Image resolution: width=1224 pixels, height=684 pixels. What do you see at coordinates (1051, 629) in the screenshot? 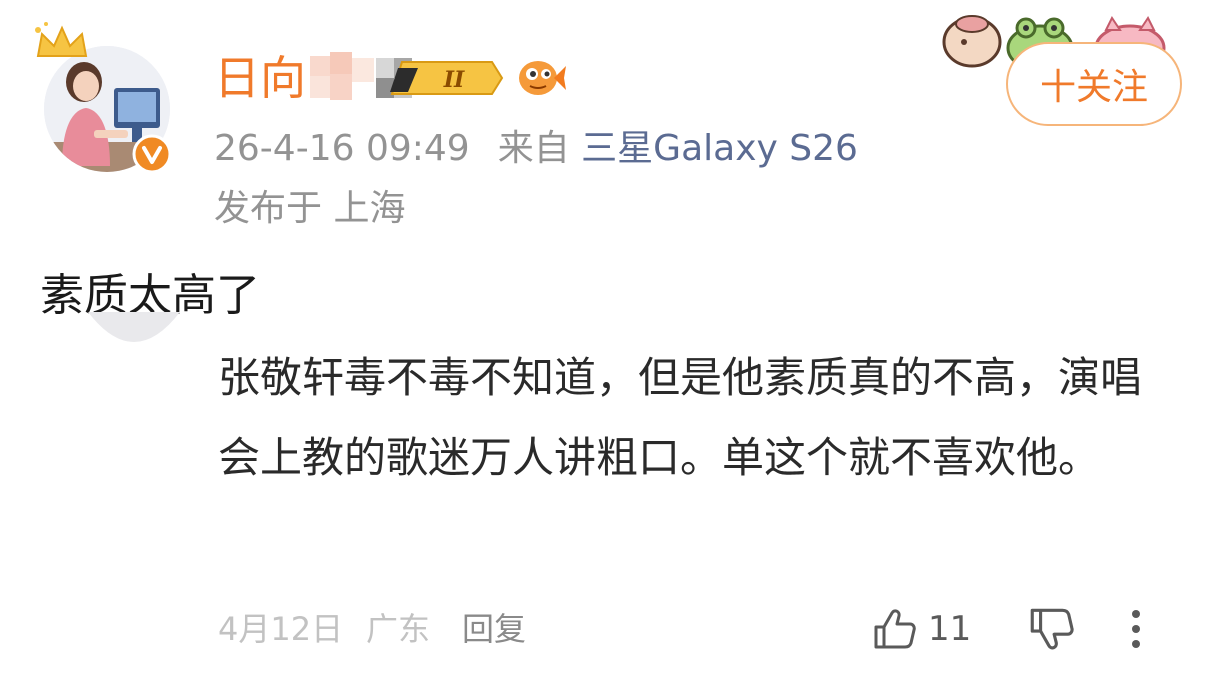
I see `thumbs-down-icon` at bounding box center [1051, 629].